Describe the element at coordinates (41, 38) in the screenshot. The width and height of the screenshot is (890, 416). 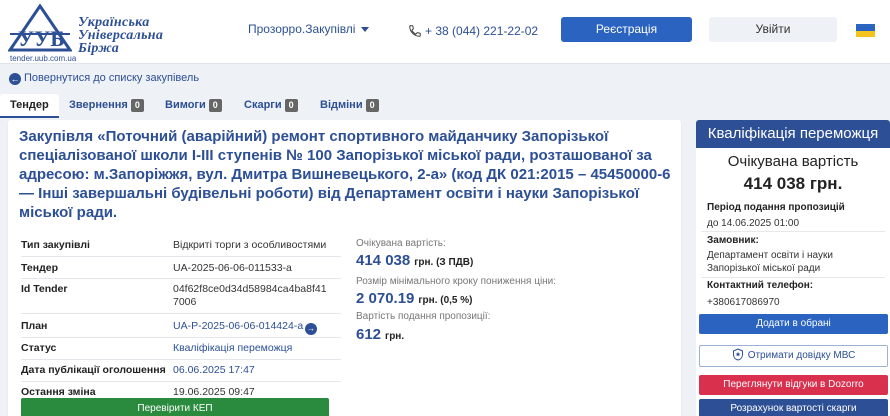
I see `svg-text: УУБ` at that location.